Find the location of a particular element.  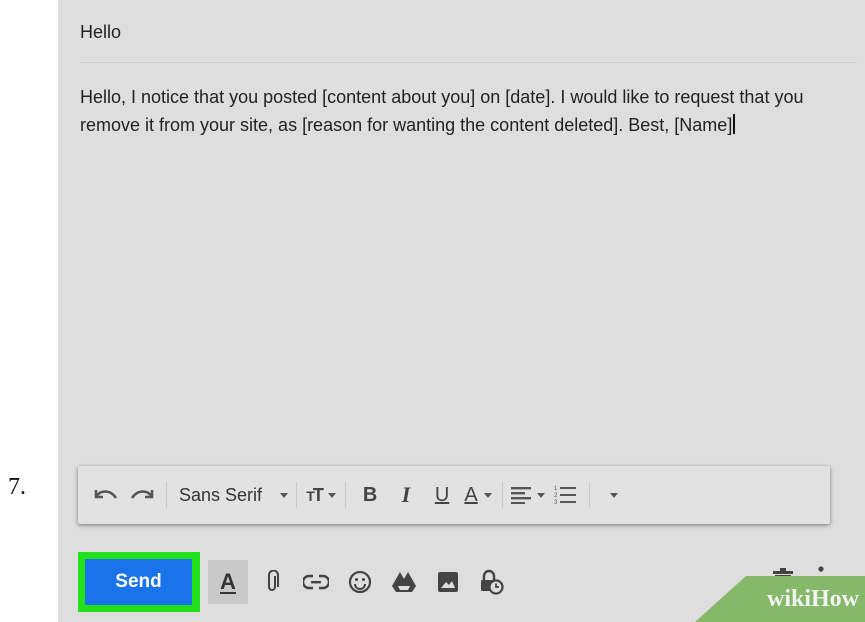

svg-text: 2 is located at coordinates (556, 496).